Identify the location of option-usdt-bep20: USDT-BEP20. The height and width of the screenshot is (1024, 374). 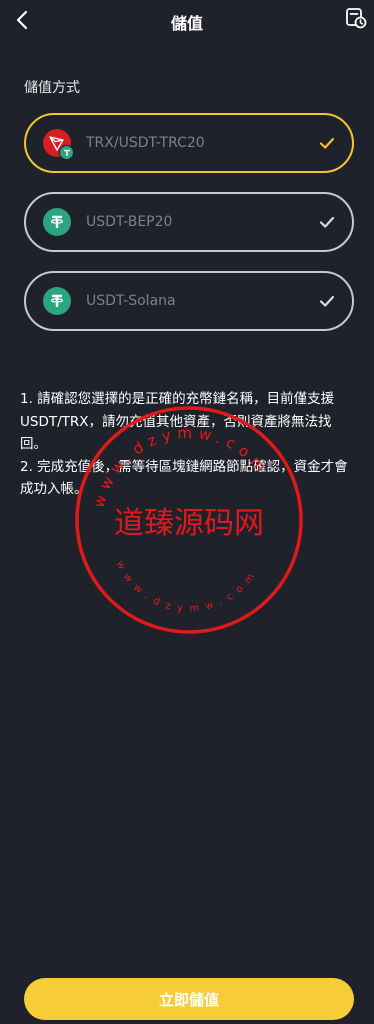
(189, 222).